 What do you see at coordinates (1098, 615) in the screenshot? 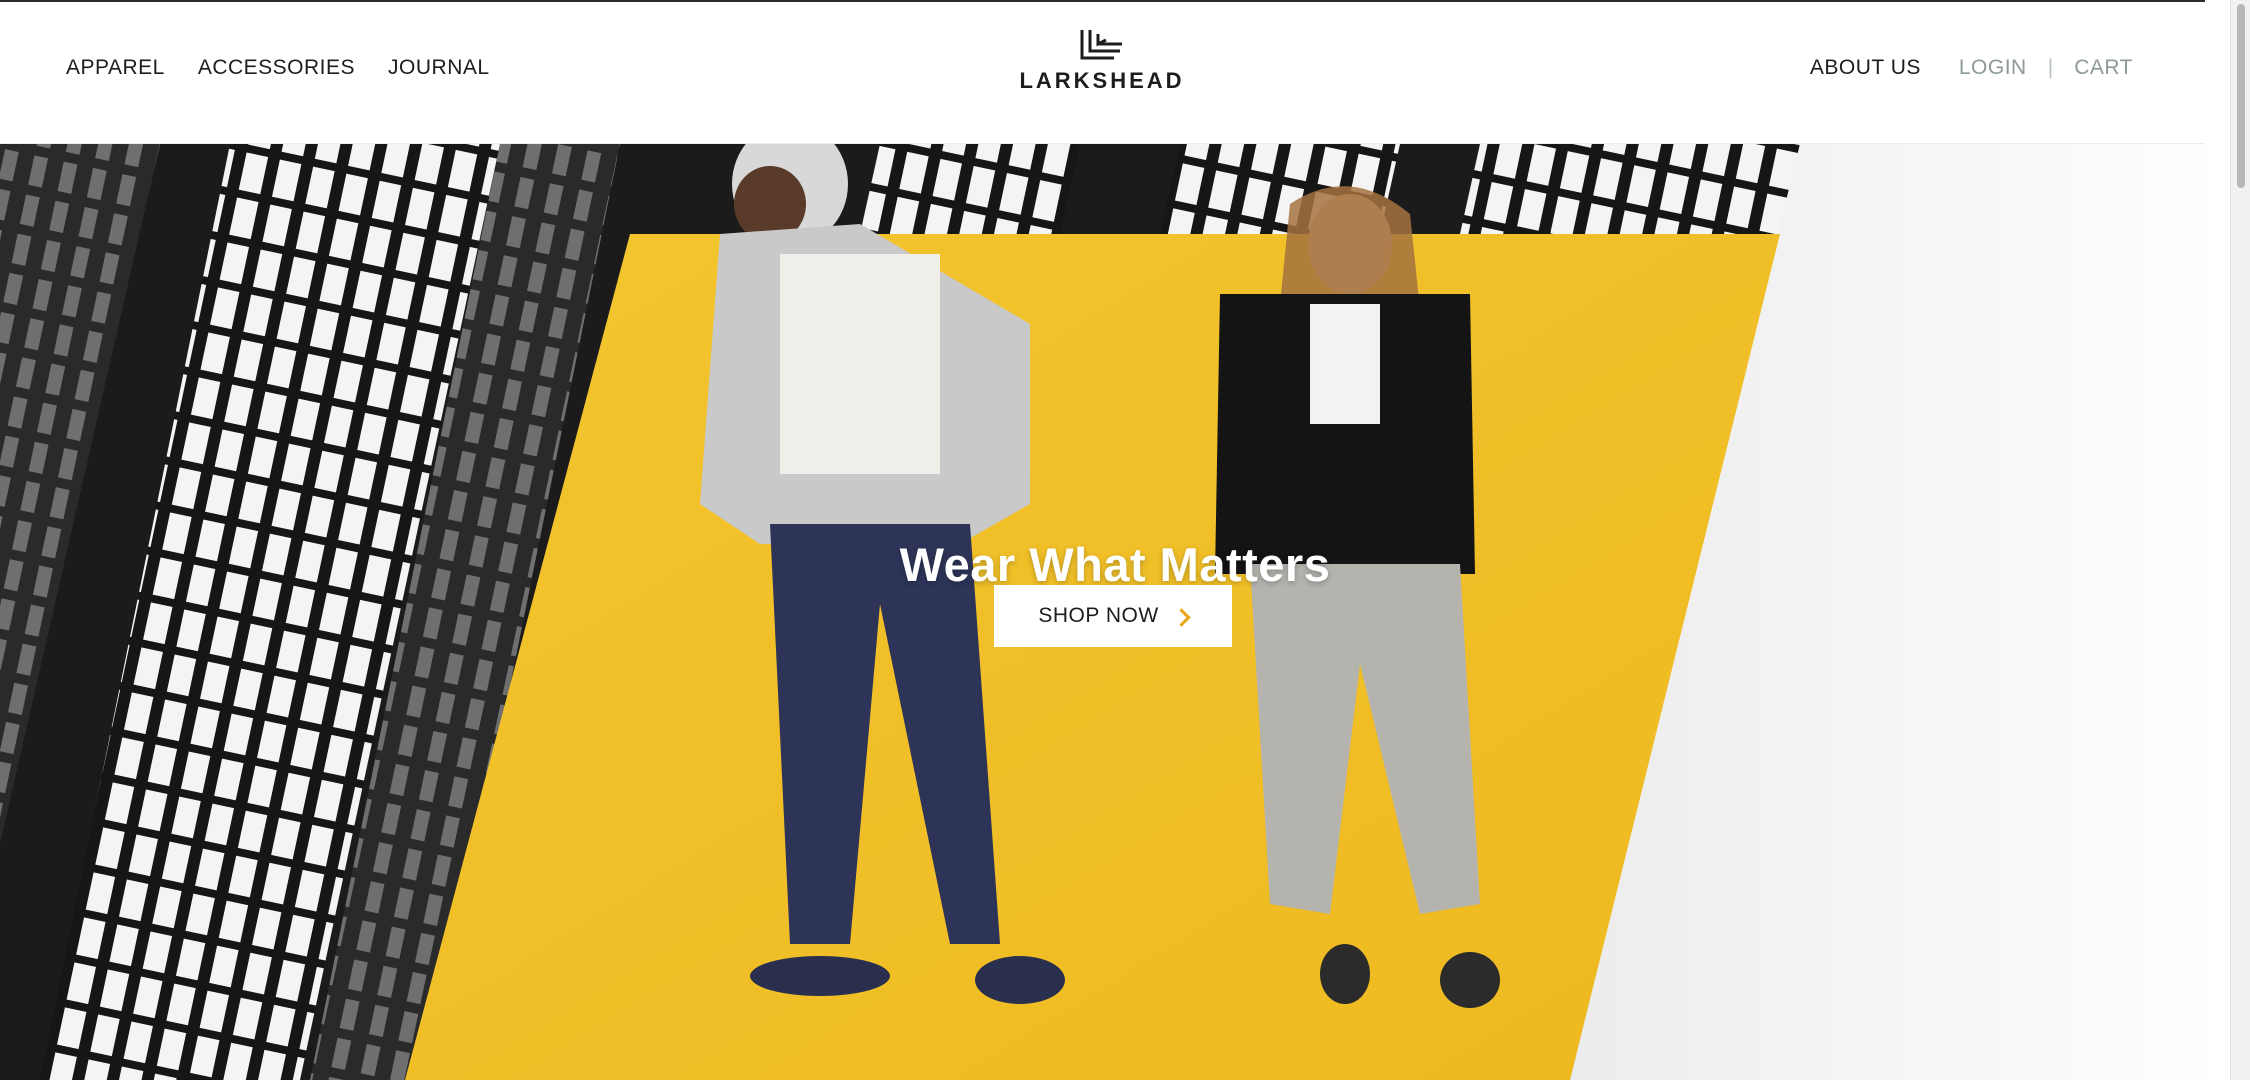
I see `shop-now-label: SHOP NOW` at bounding box center [1098, 615].